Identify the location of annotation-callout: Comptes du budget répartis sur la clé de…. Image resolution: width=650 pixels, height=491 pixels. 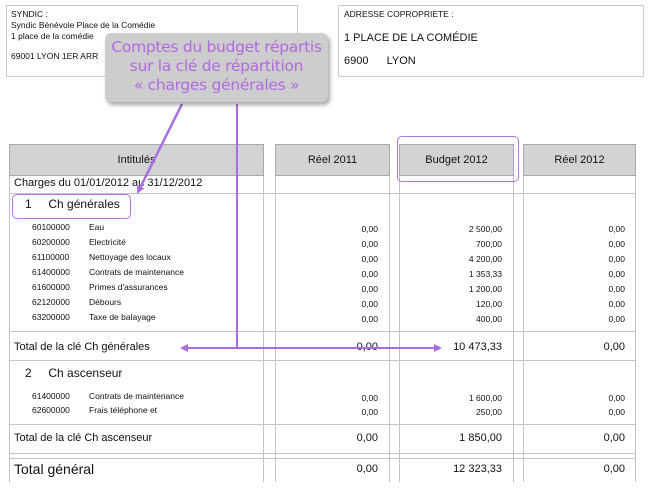
(216, 67).